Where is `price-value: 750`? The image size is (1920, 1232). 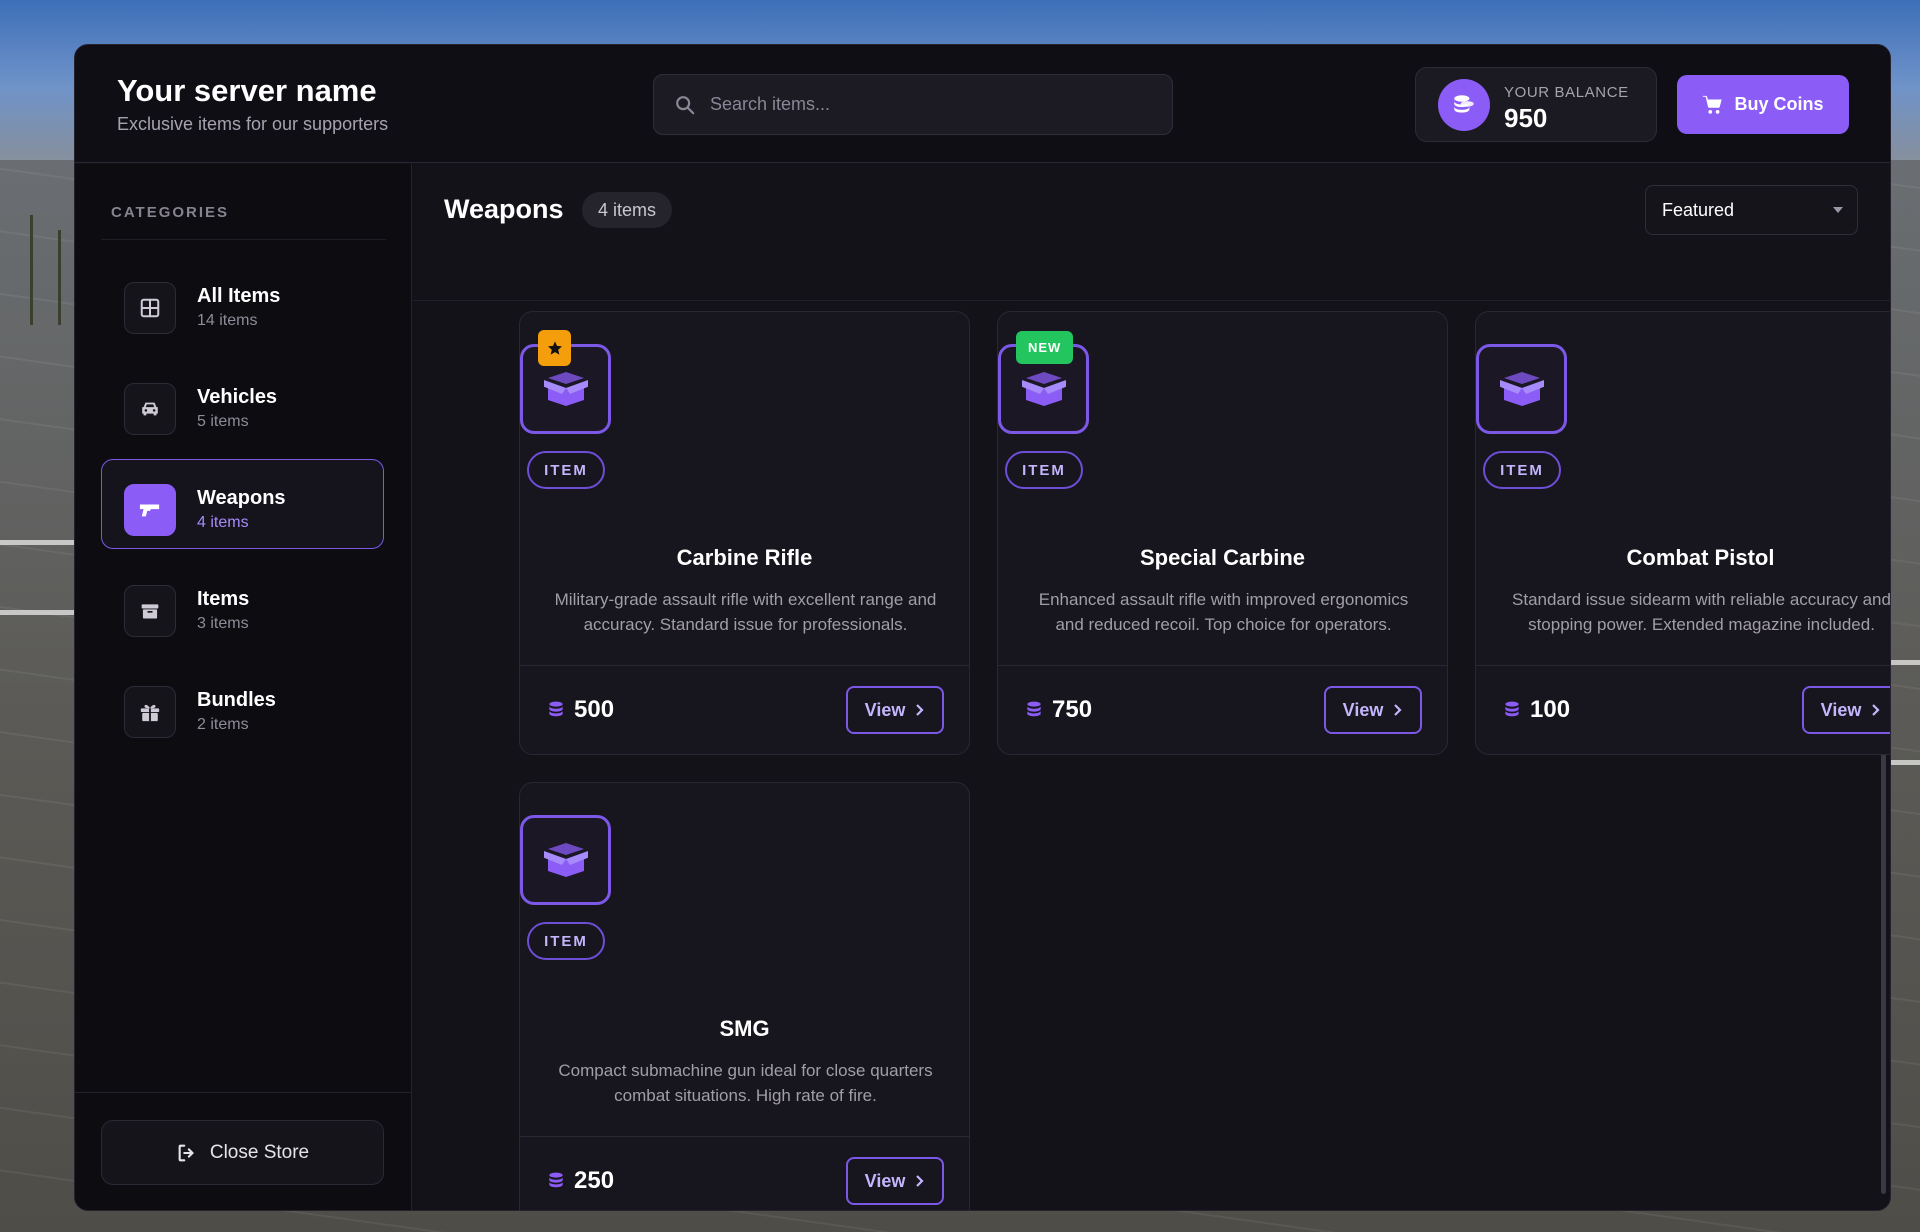 price-value: 750 is located at coordinates (1072, 709).